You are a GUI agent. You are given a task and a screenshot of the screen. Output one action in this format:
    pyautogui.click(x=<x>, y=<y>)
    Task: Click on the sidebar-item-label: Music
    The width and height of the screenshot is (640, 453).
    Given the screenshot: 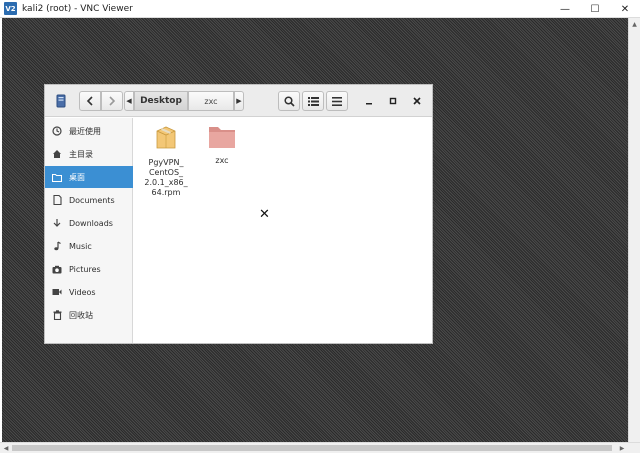 What is the action you would take?
    pyautogui.click(x=80, y=246)
    